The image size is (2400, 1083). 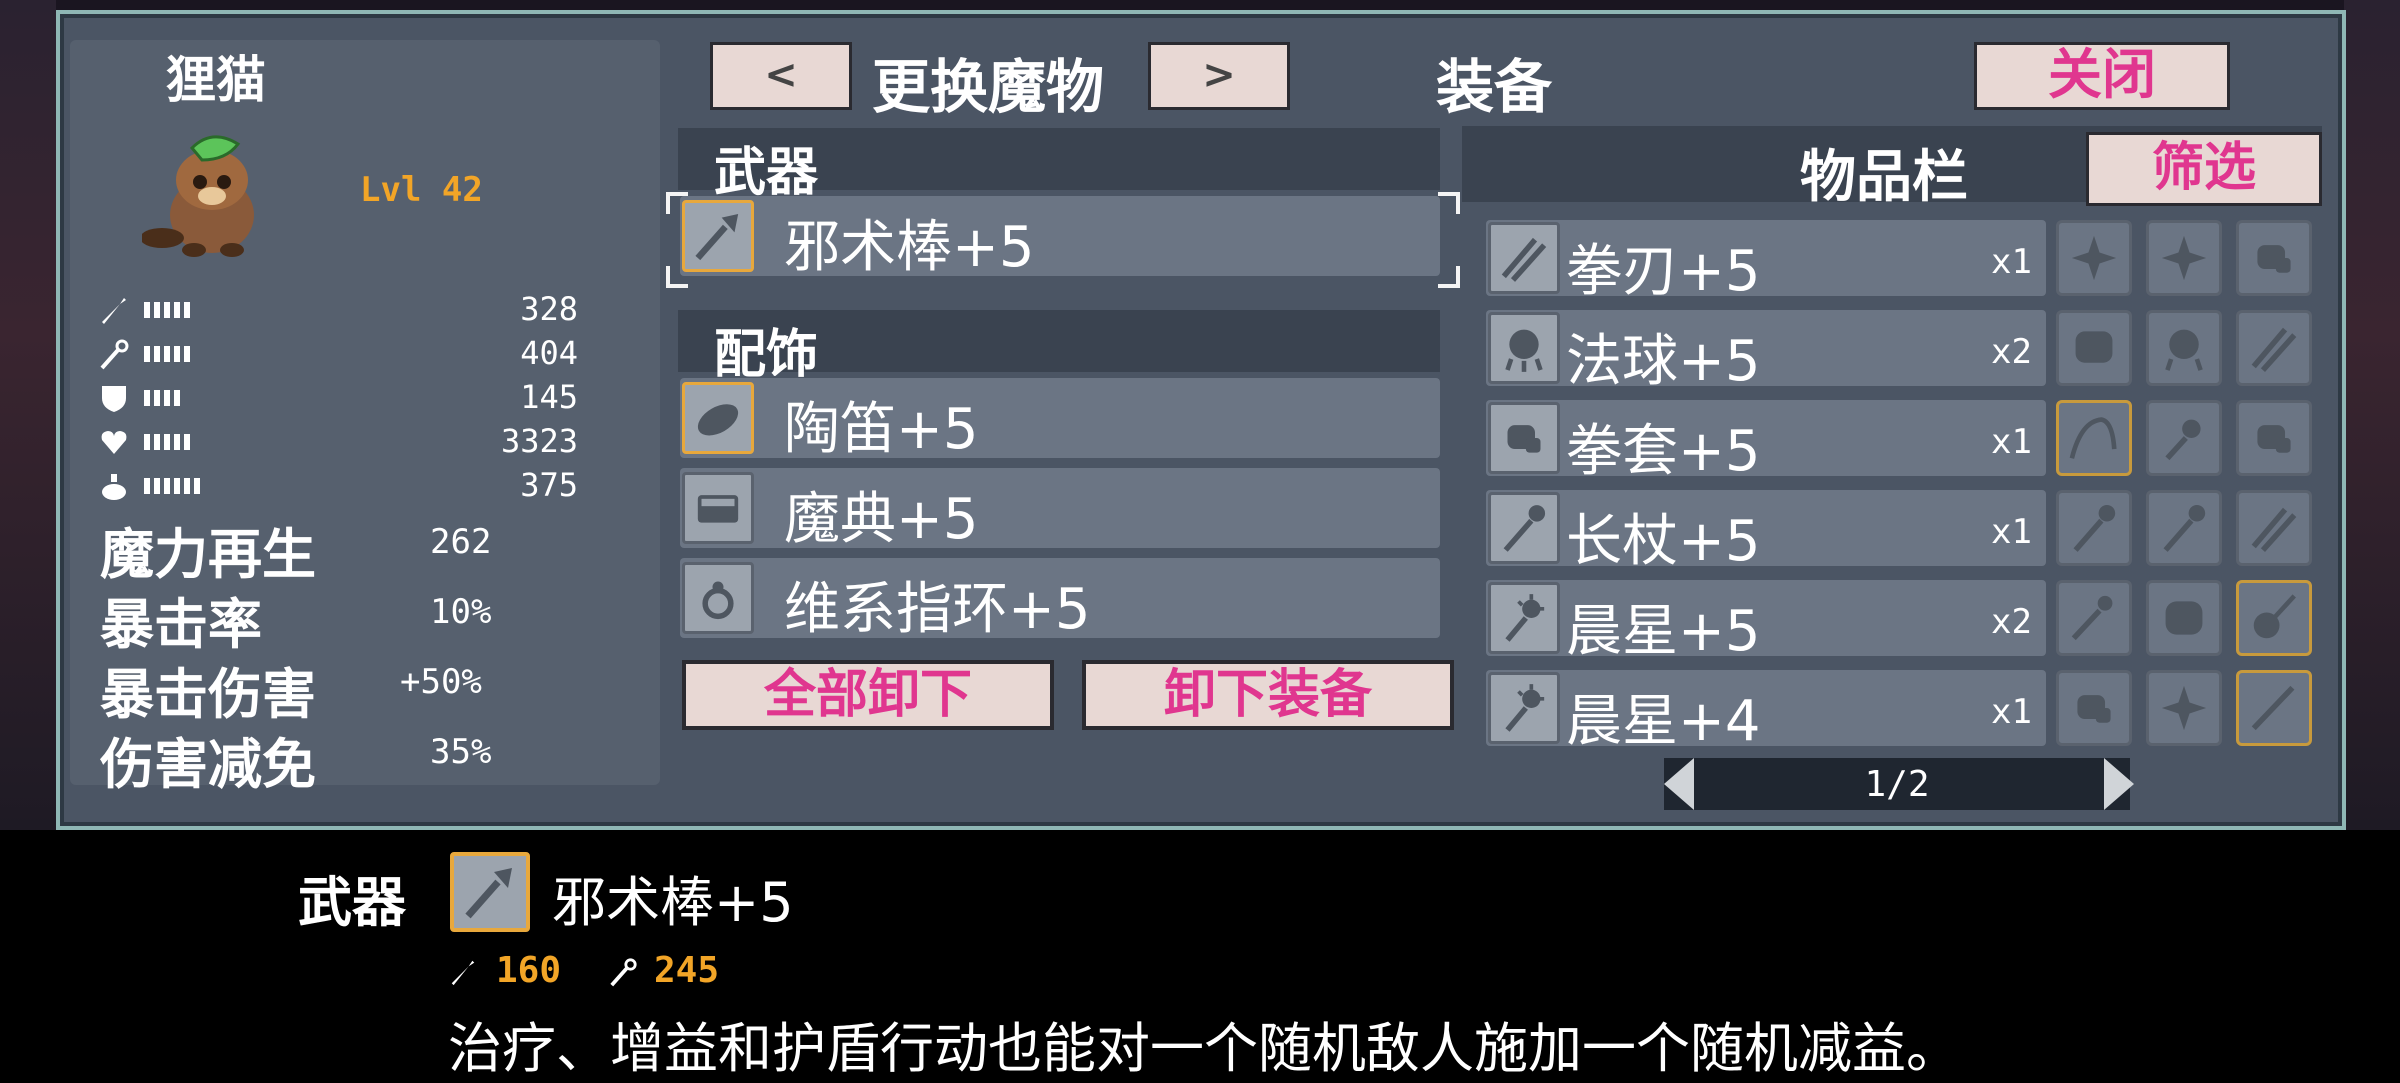 What do you see at coordinates (1766, 622) in the screenshot?
I see `inventory-item: 晨星+5 x2` at bounding box center [1766, 622].